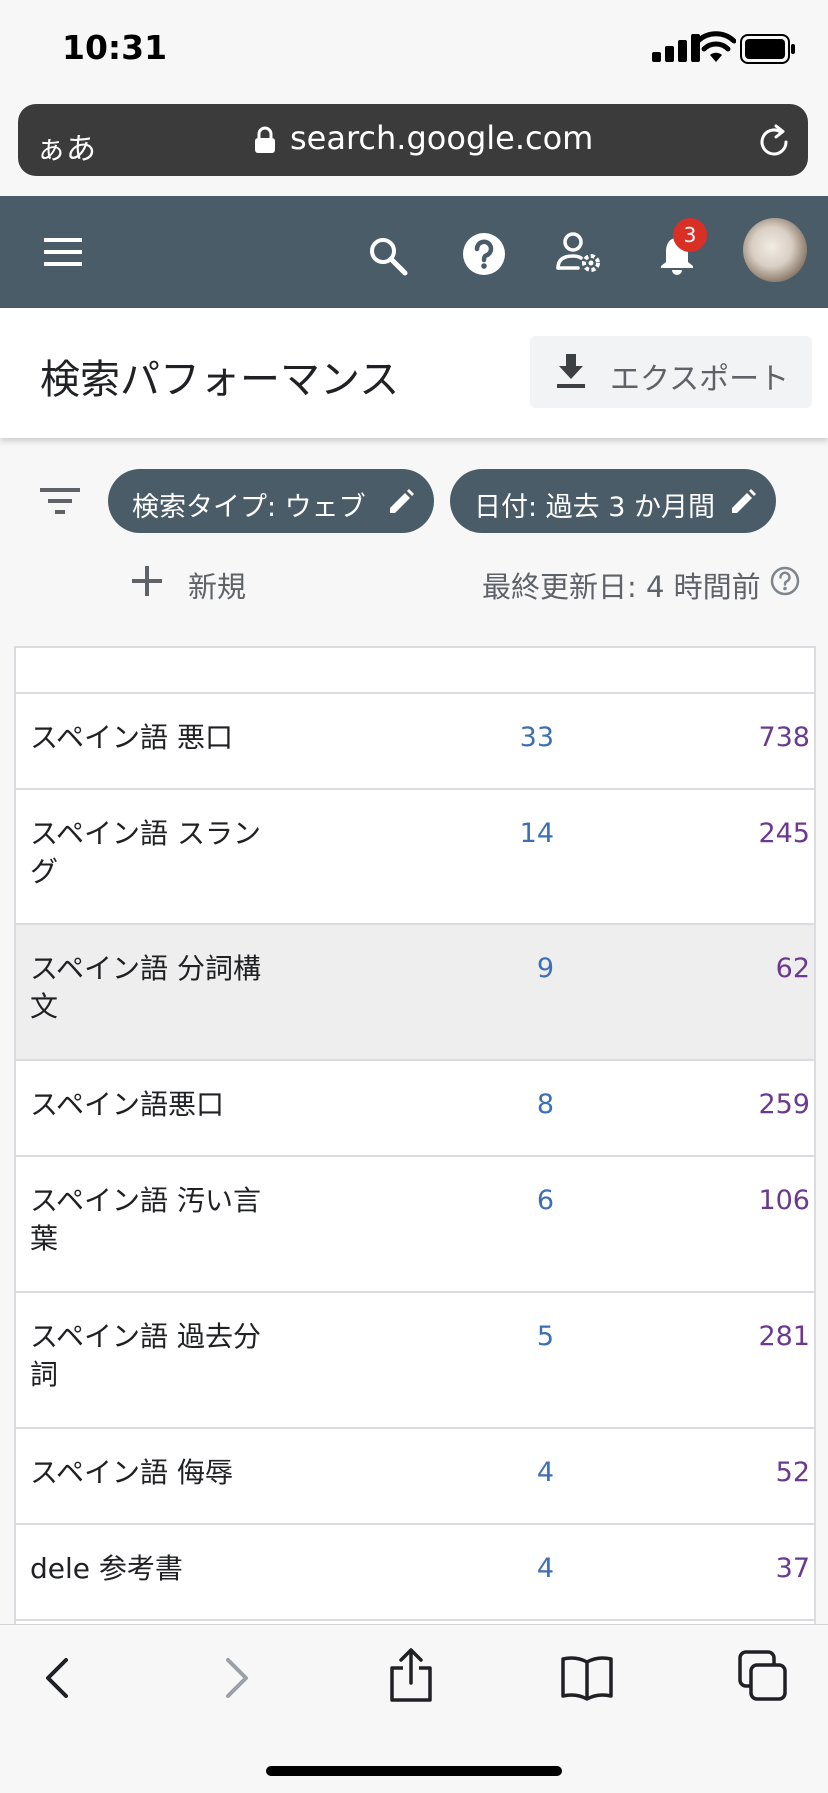 This screenshot has width=828, height=1793. I want to click on query-text: スペイン語 スラング, so click(145, 852).